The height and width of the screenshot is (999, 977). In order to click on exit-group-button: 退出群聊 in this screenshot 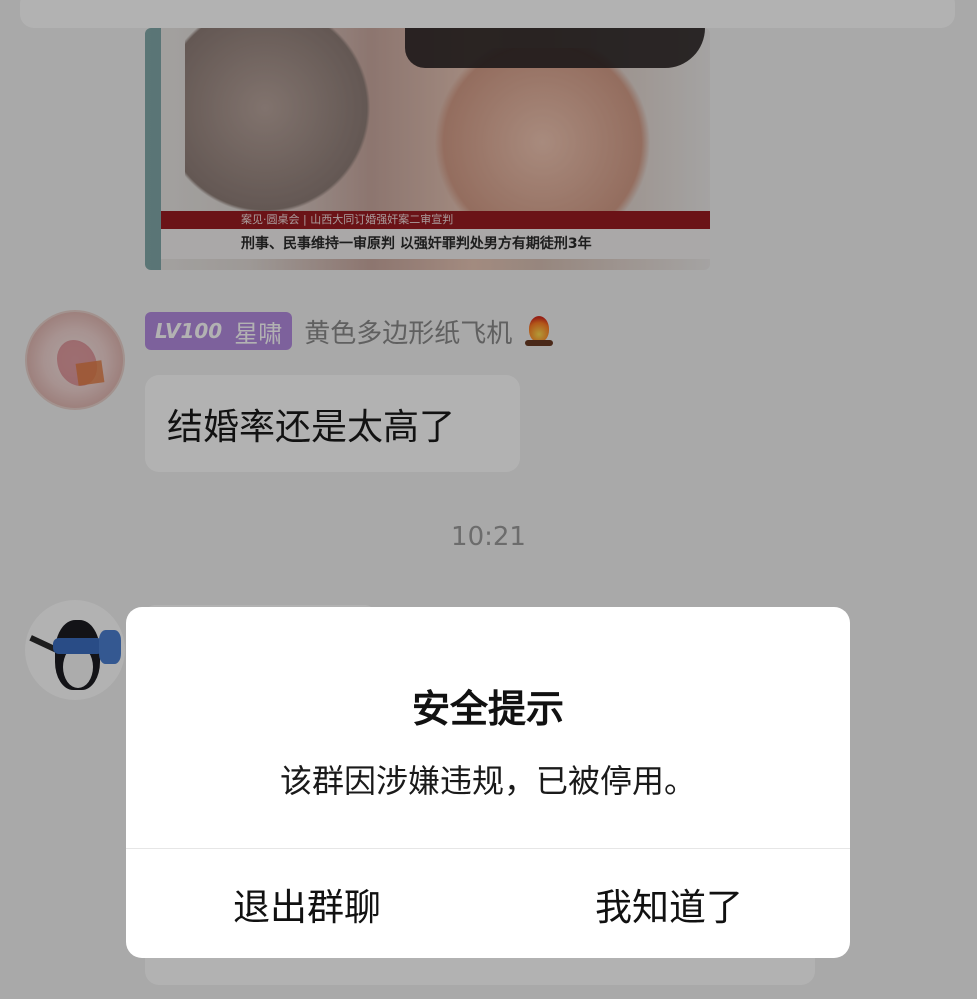, I will do `click(307, 903)`.